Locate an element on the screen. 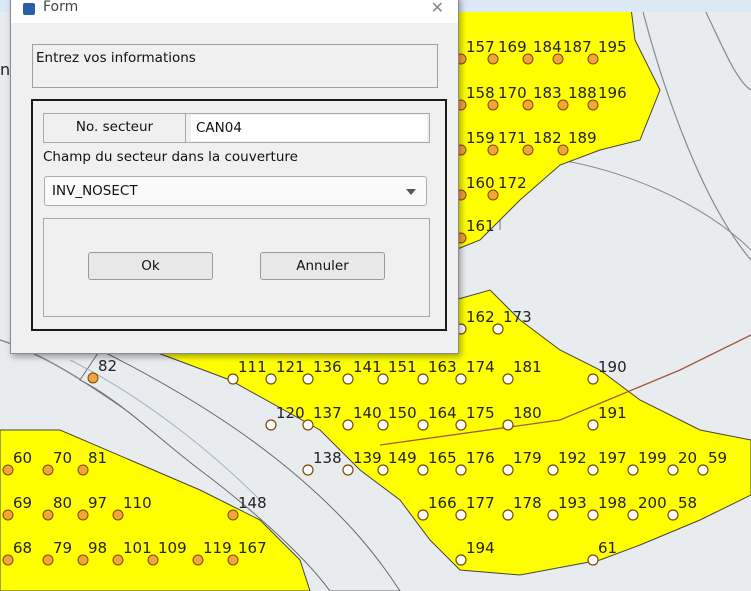 The image size is (751, 591). field-label: Champ du secteur dans la couverture is located at coordinates (170, 157).